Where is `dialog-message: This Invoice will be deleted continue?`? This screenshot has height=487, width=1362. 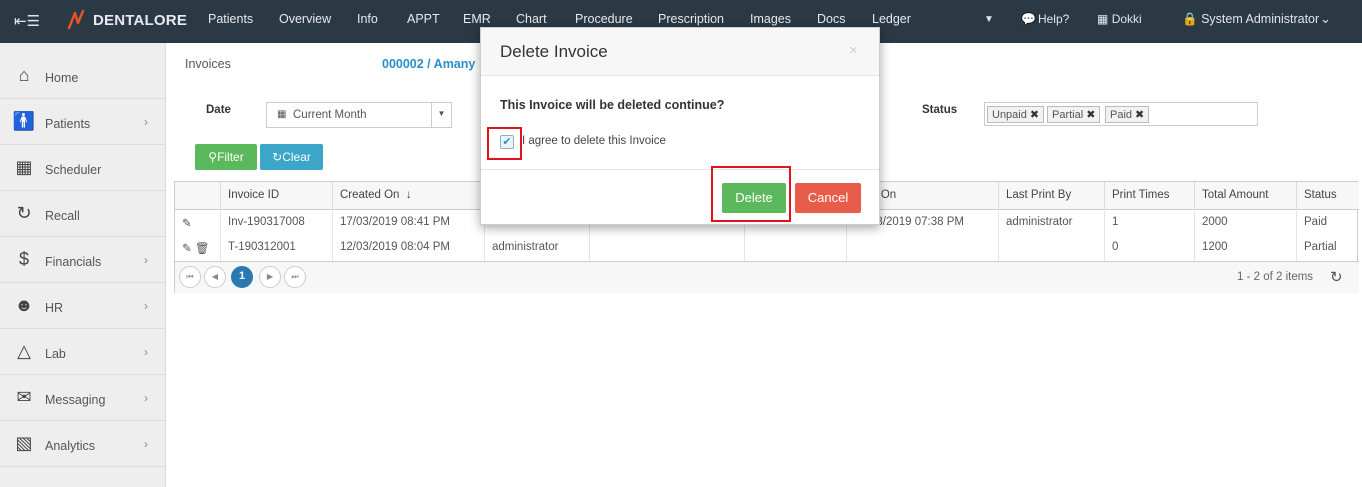
dialog-message: This Invoice will be deleted continue? is located at coordinates (612, 105).